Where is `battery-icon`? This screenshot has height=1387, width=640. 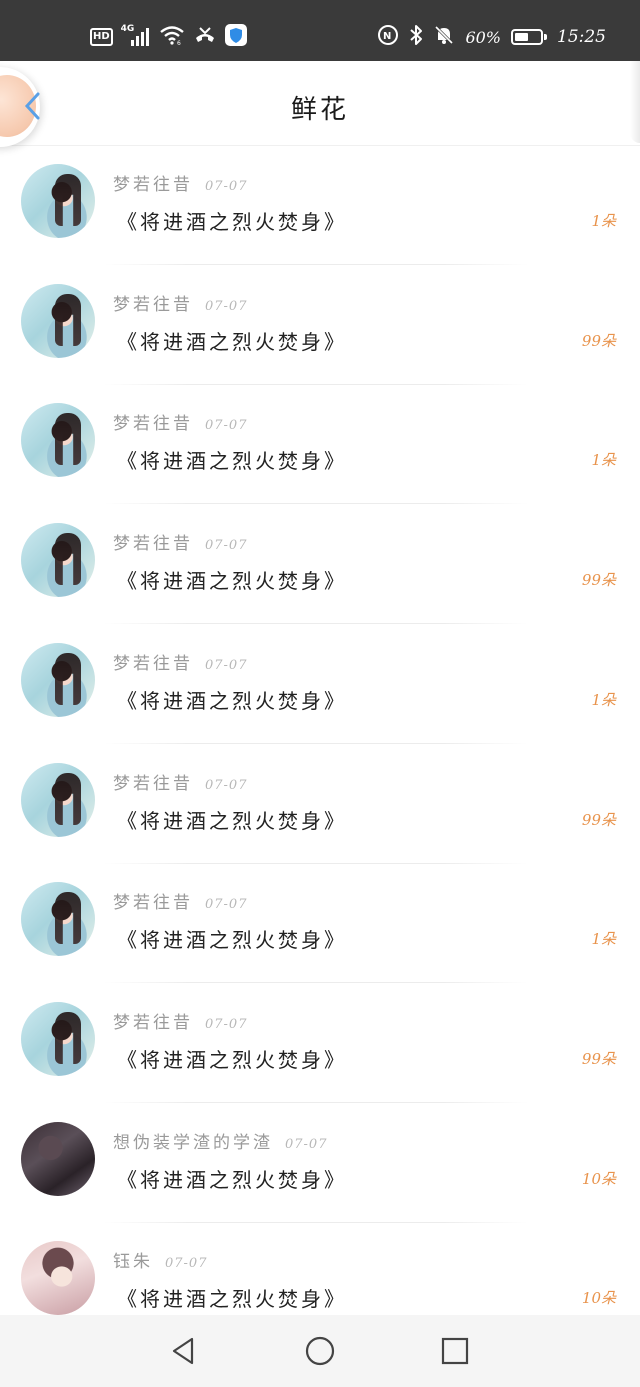 battery-icon is located at coordinates (529, 37).